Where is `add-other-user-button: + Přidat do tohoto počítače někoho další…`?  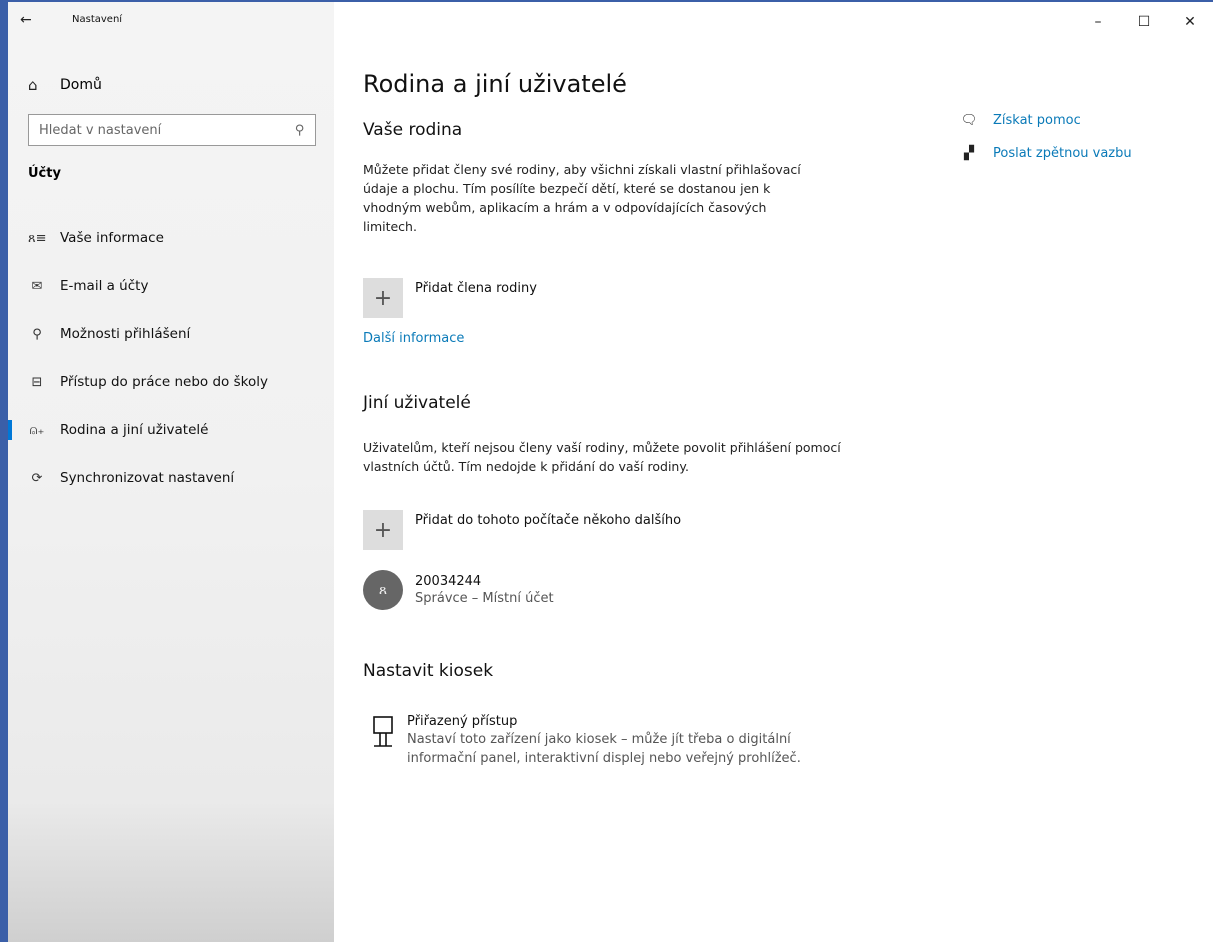
add-other-user-button: + Přidat do tohoto počítače někoho další… is located at coordinates (522, 530).